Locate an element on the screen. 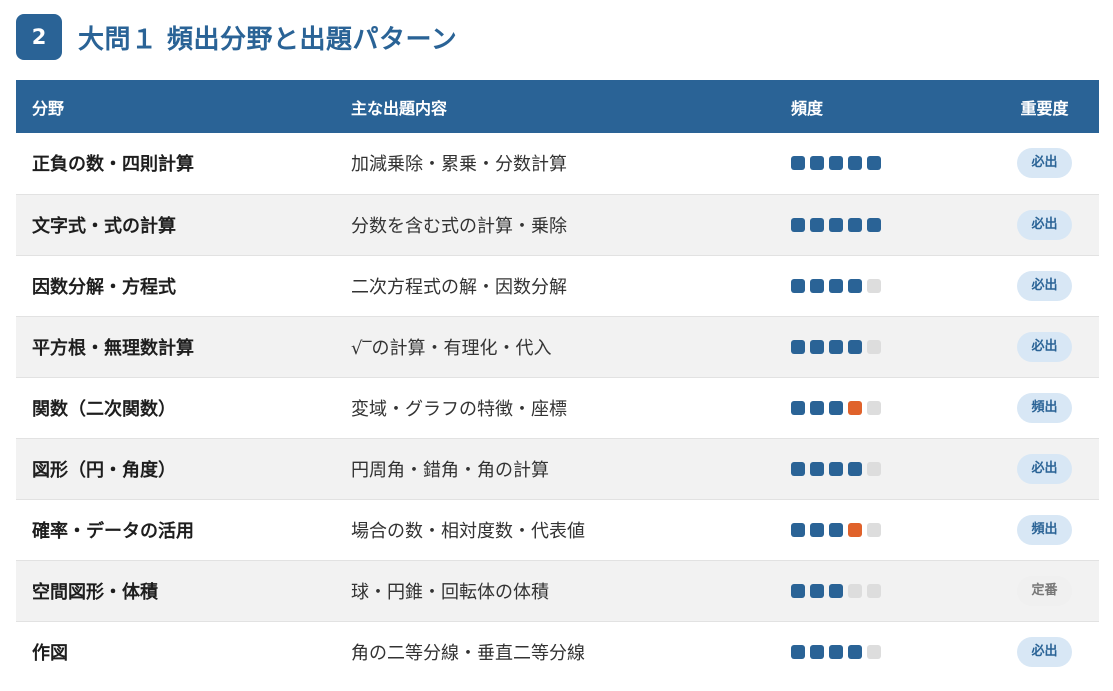  table-row: 平方根・無理数計算 √‾の計算・有理化・代入 必出 is located at coordinates (557, 346).